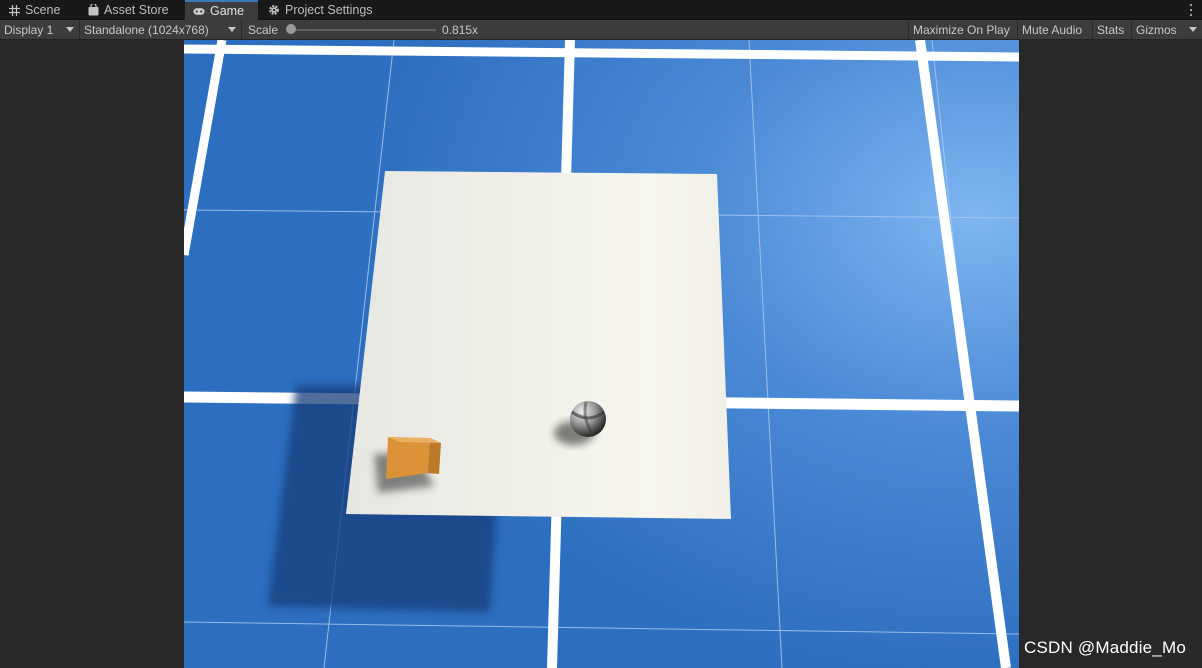  I want to click on tab-scene: Scene, so click(34, 10).